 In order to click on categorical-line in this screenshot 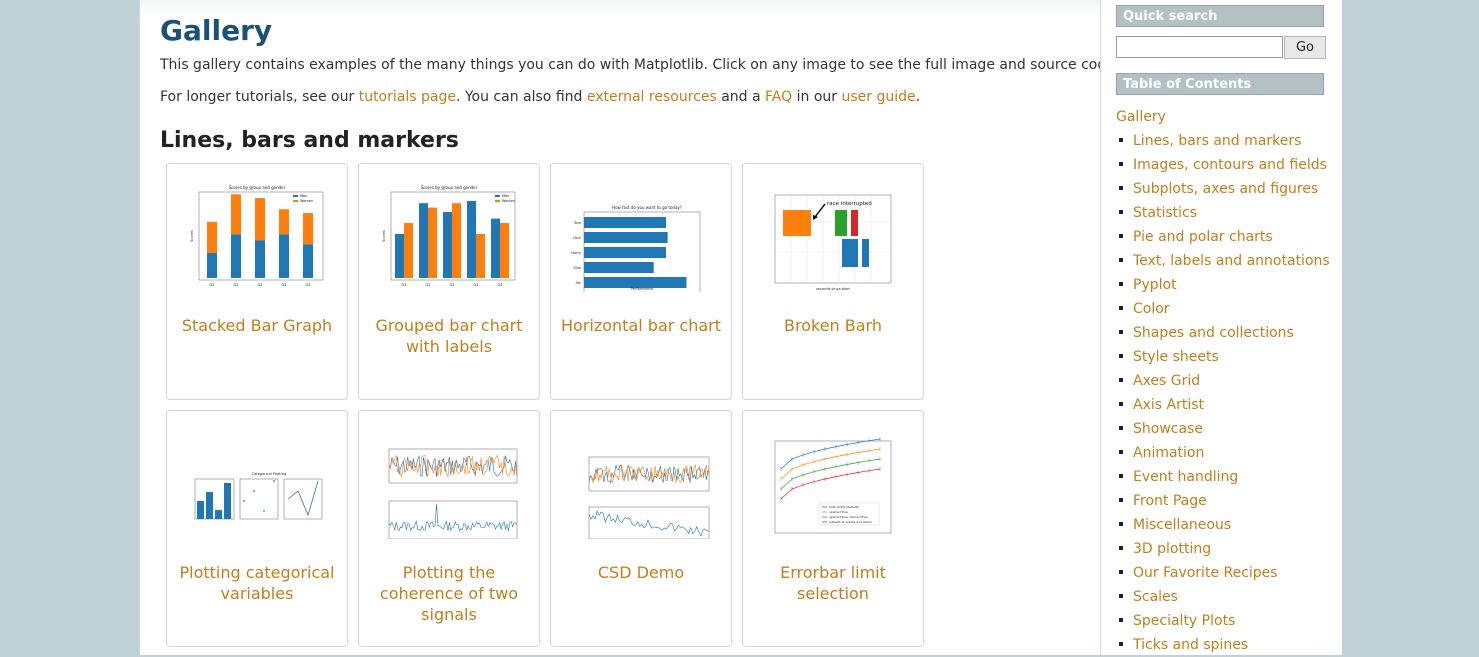, I will do `click(303, 498)`.